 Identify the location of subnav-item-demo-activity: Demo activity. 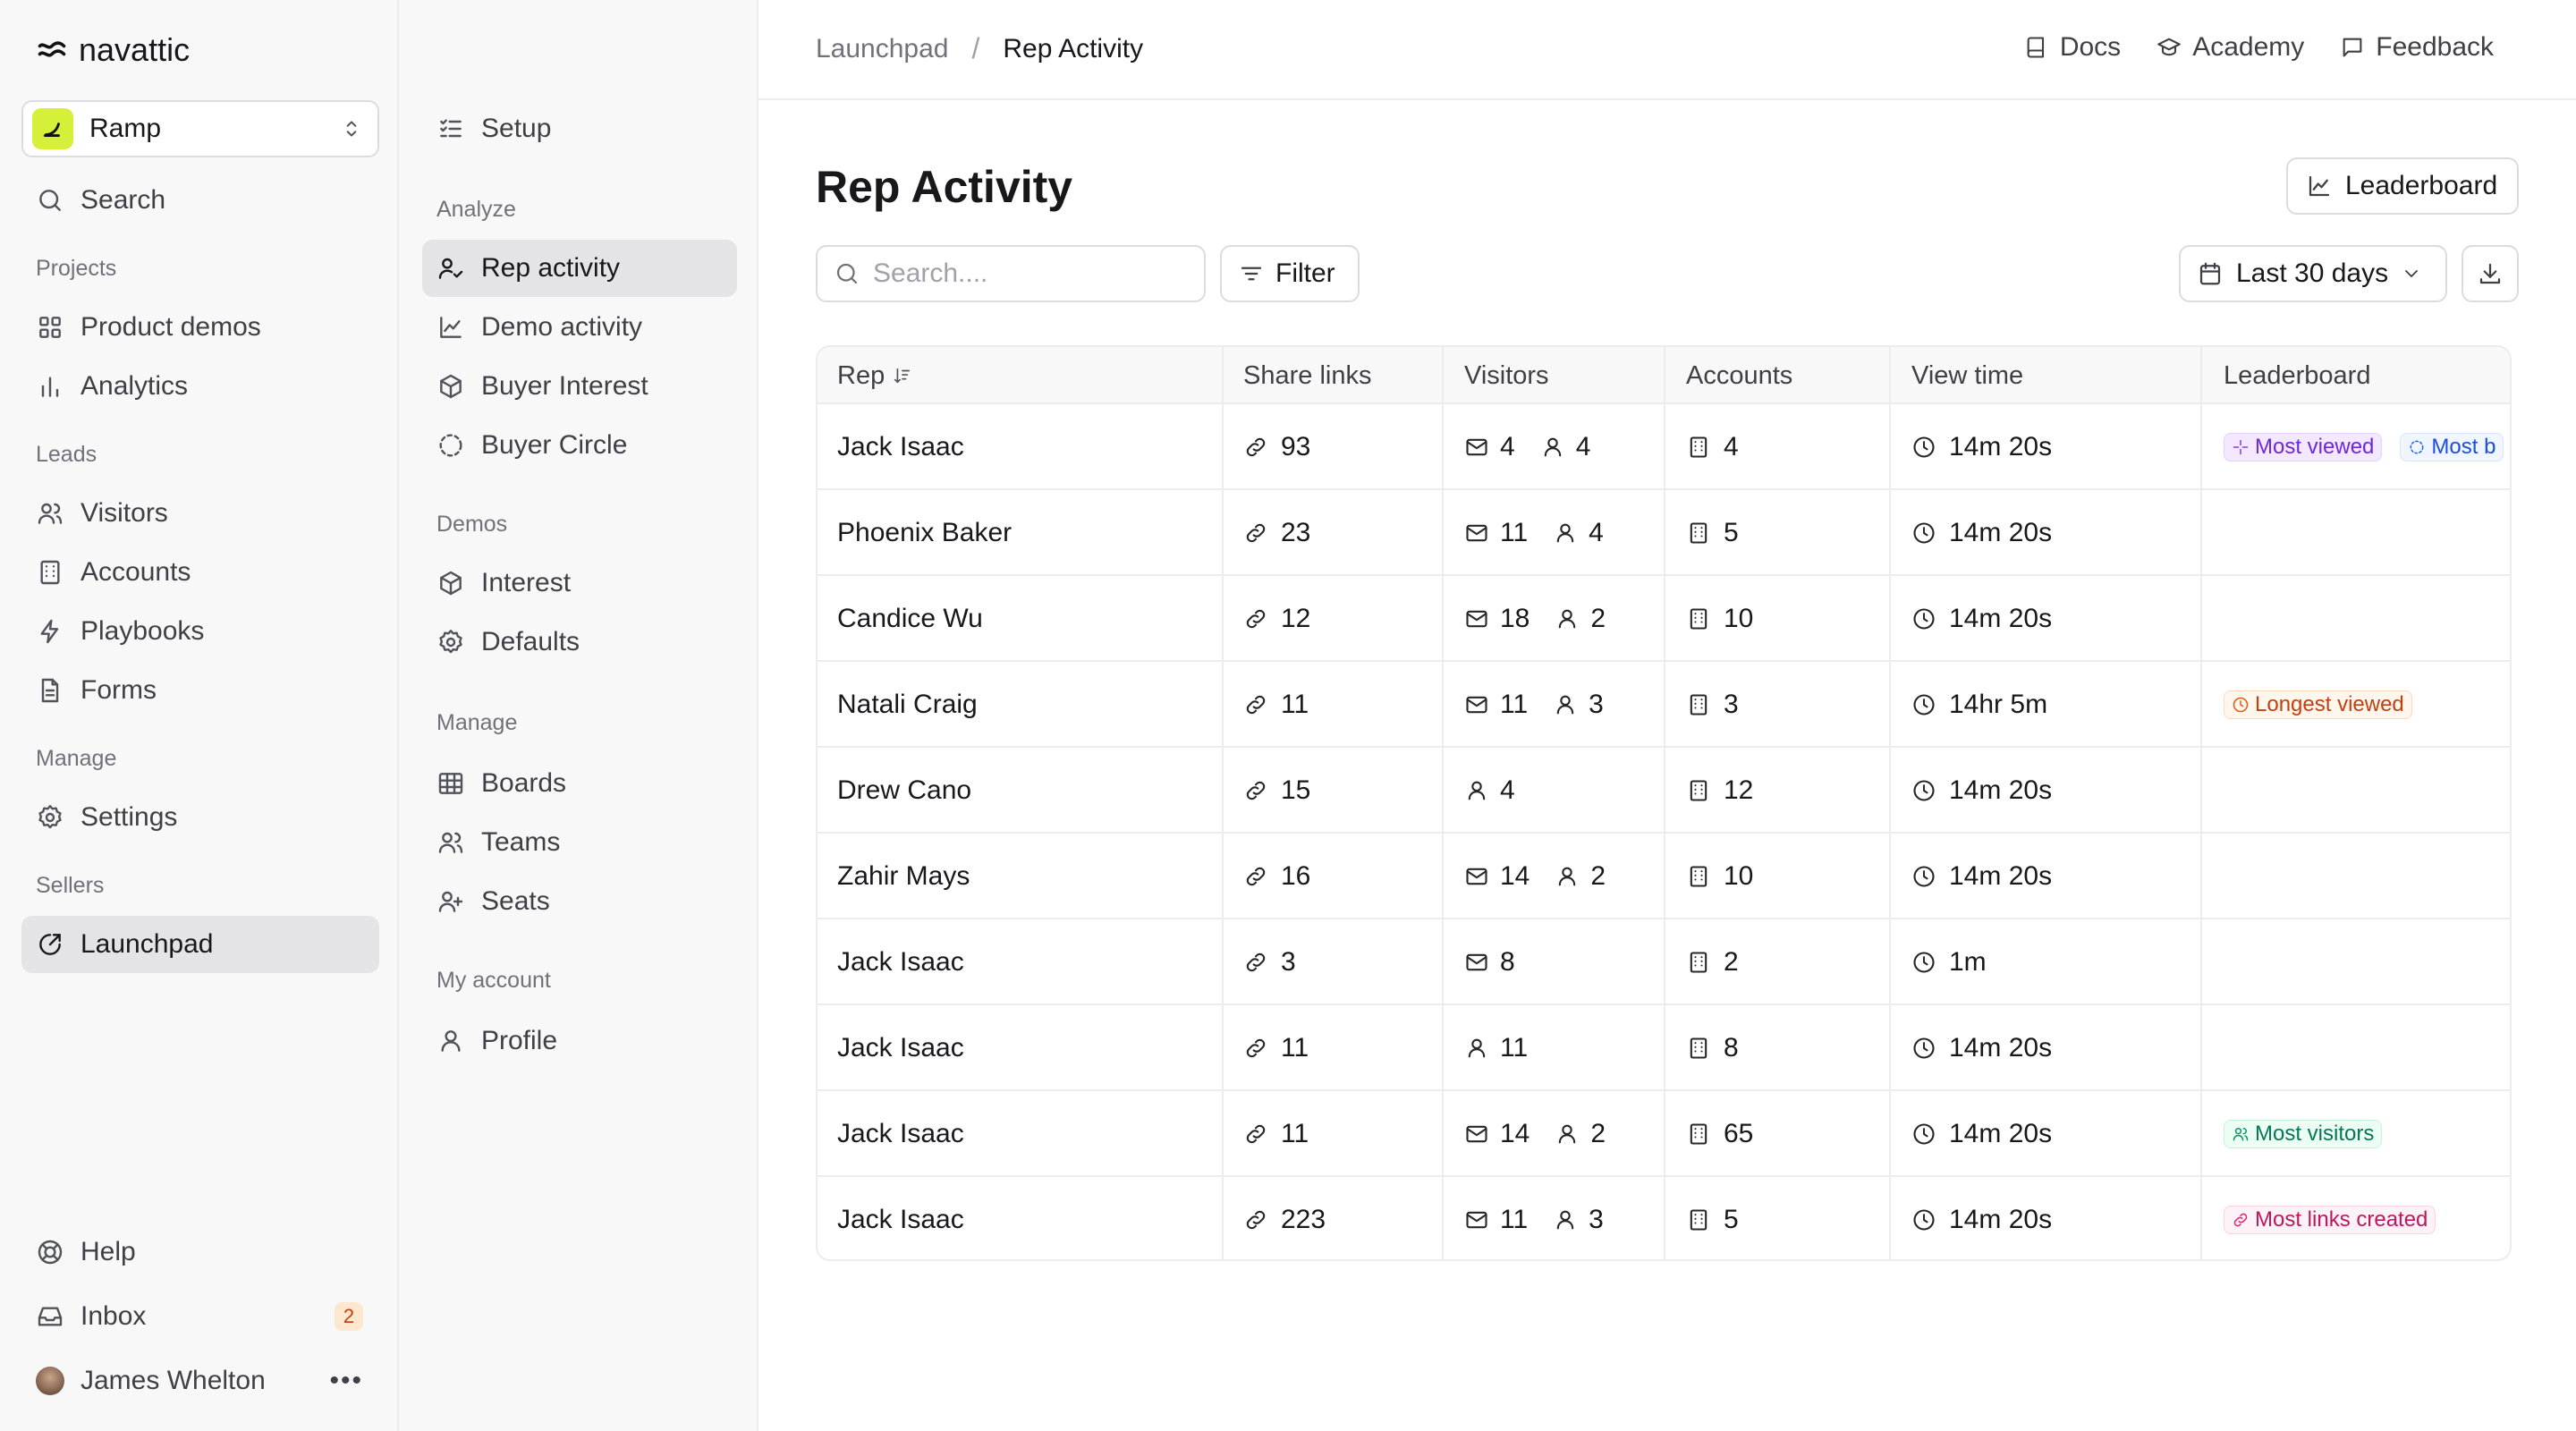
(579, 328).